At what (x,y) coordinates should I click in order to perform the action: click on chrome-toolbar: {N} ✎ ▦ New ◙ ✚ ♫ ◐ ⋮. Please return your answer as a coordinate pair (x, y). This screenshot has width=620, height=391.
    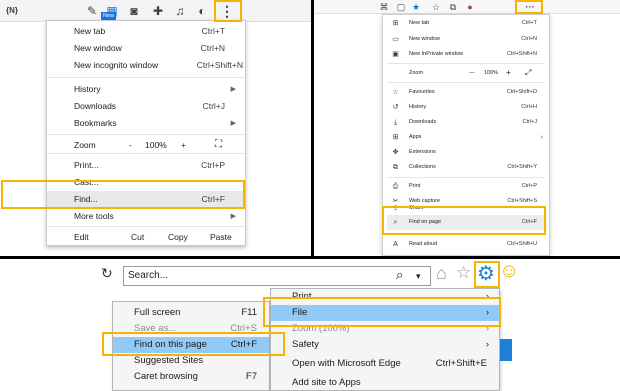
    Looking at the image, I should click on (155, 11).